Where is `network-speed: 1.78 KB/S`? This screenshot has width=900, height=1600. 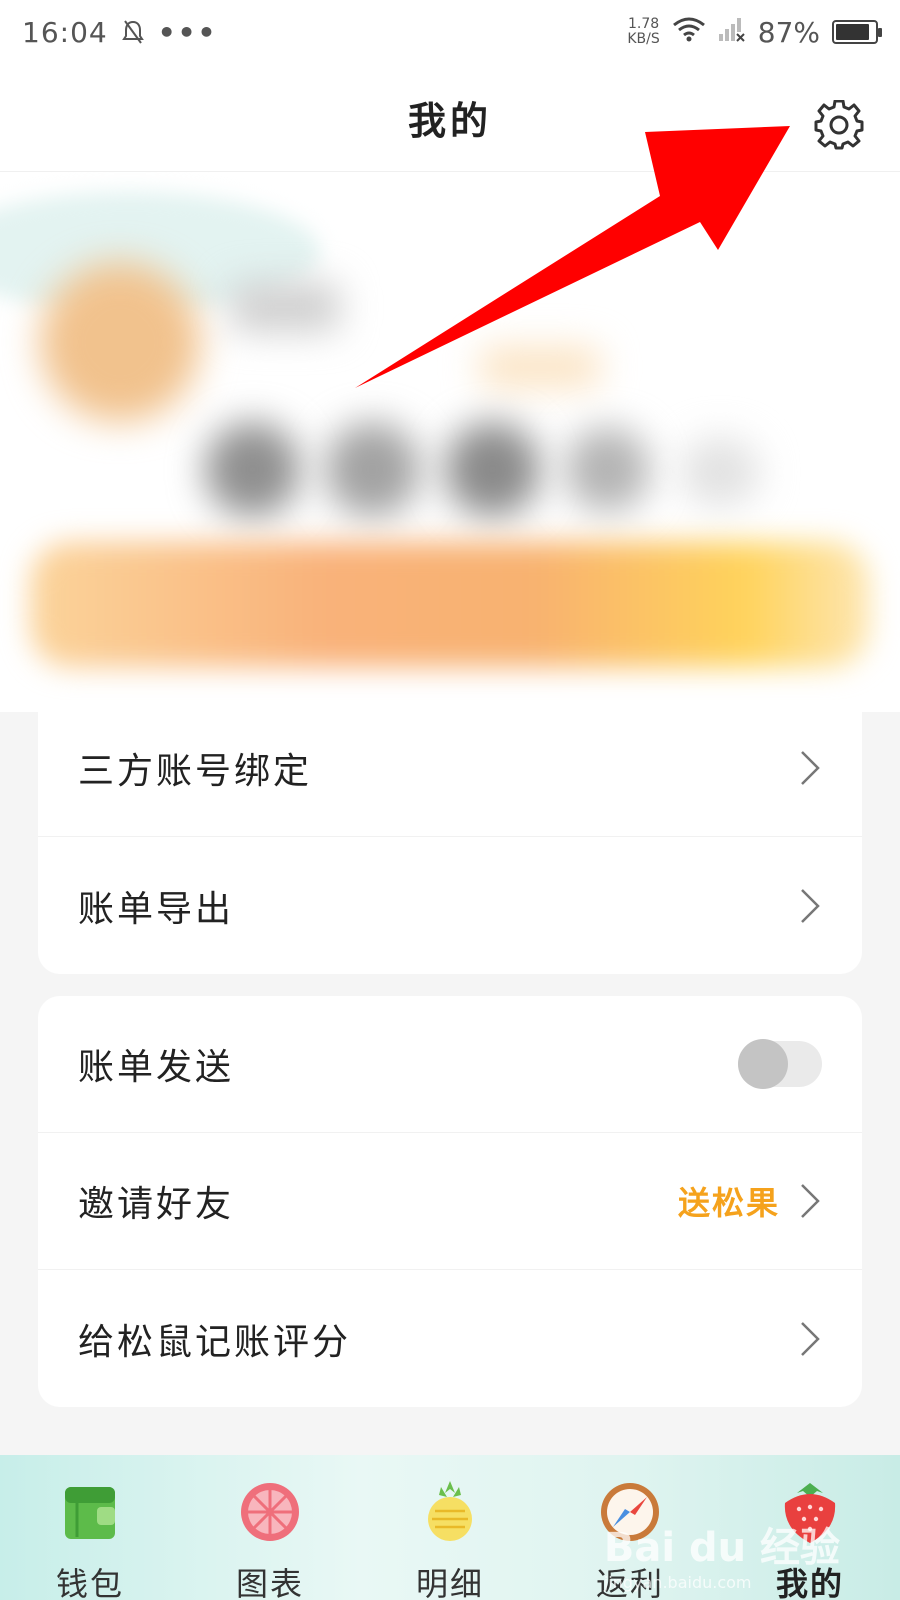 network-speed: 1.78 KB/S is located at coordinates (643, 32).